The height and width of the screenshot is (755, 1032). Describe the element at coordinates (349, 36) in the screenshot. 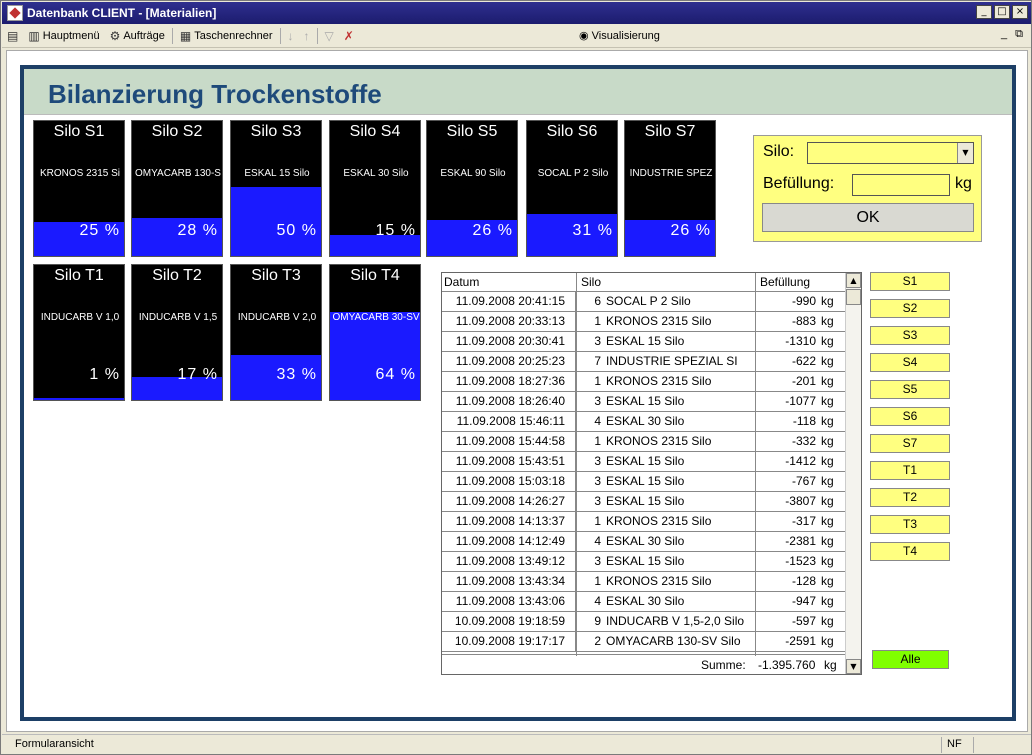

I see `remove-filter-button: ✗` at that location.